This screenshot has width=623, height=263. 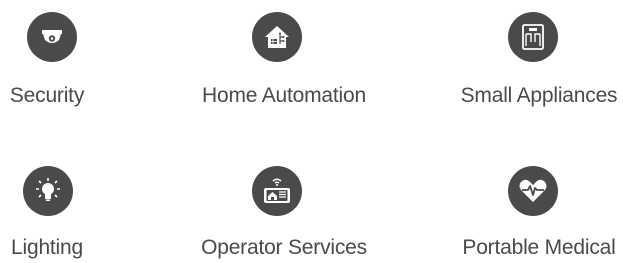 I want to click on wireless-terminal-icon, so click(x=277, y=191).